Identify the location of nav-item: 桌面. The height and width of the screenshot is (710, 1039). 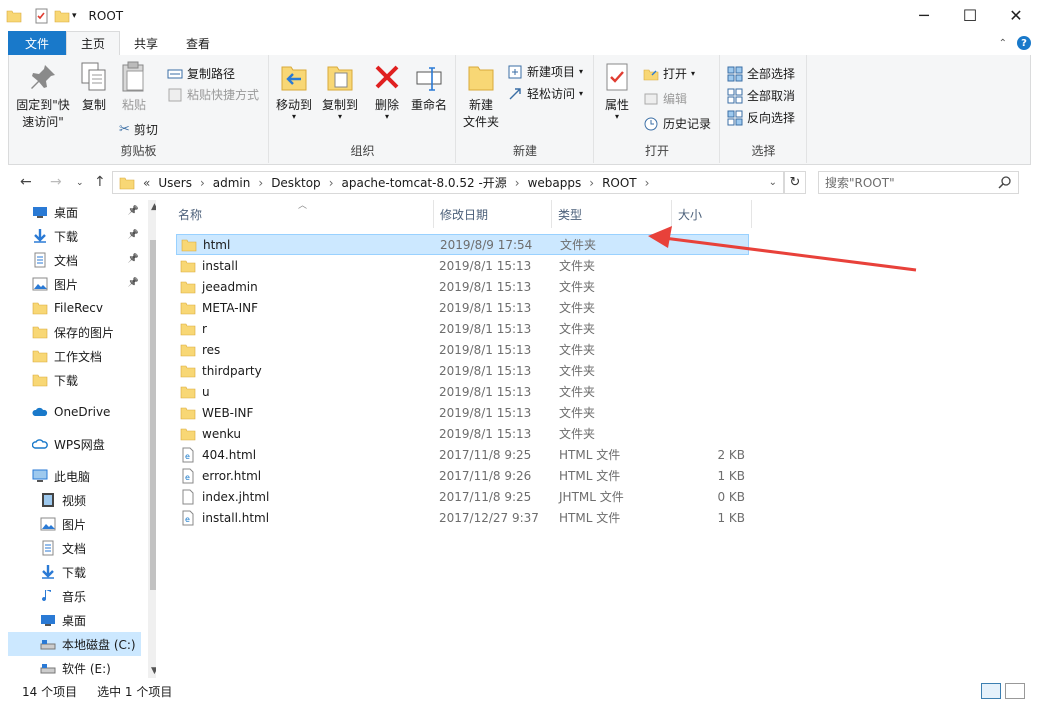
(74, 620).